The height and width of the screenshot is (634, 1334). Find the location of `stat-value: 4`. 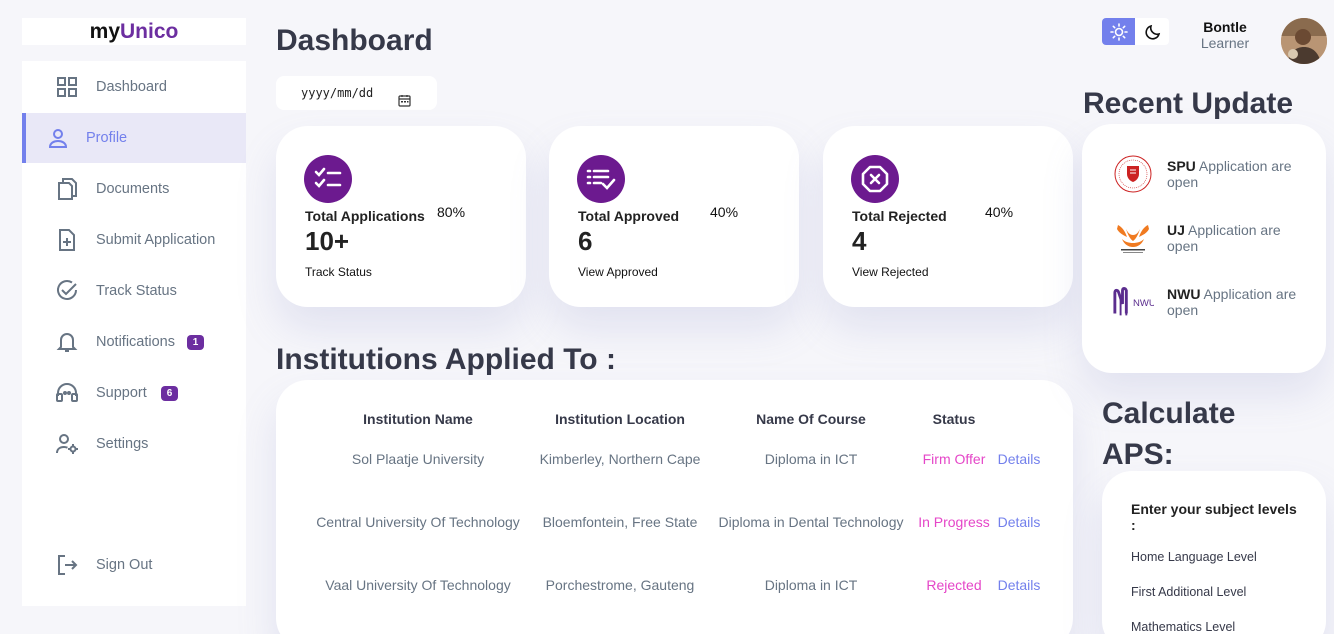

stat-value: 4 is located at coordinates (859, 241).